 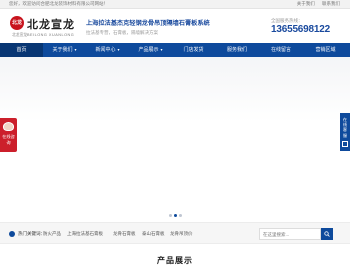 What do you see at coordinates (51, 24) in the screenshot?
I see `logo-name: 北龙宣龙` at bounding box center [51, 24].